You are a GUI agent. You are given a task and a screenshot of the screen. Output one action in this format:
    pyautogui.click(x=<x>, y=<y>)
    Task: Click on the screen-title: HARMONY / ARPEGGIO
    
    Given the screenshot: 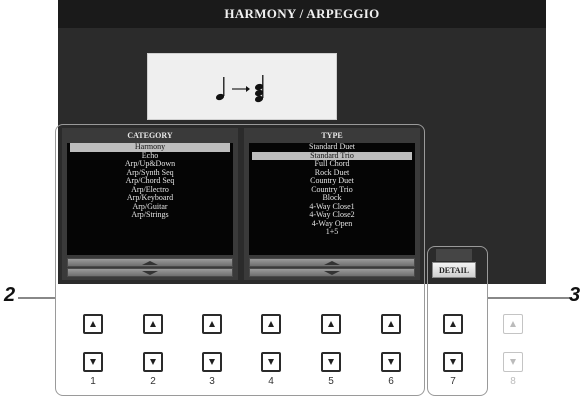 What is the action you would take?
    pyautogui.click(x=302, y=14)
    